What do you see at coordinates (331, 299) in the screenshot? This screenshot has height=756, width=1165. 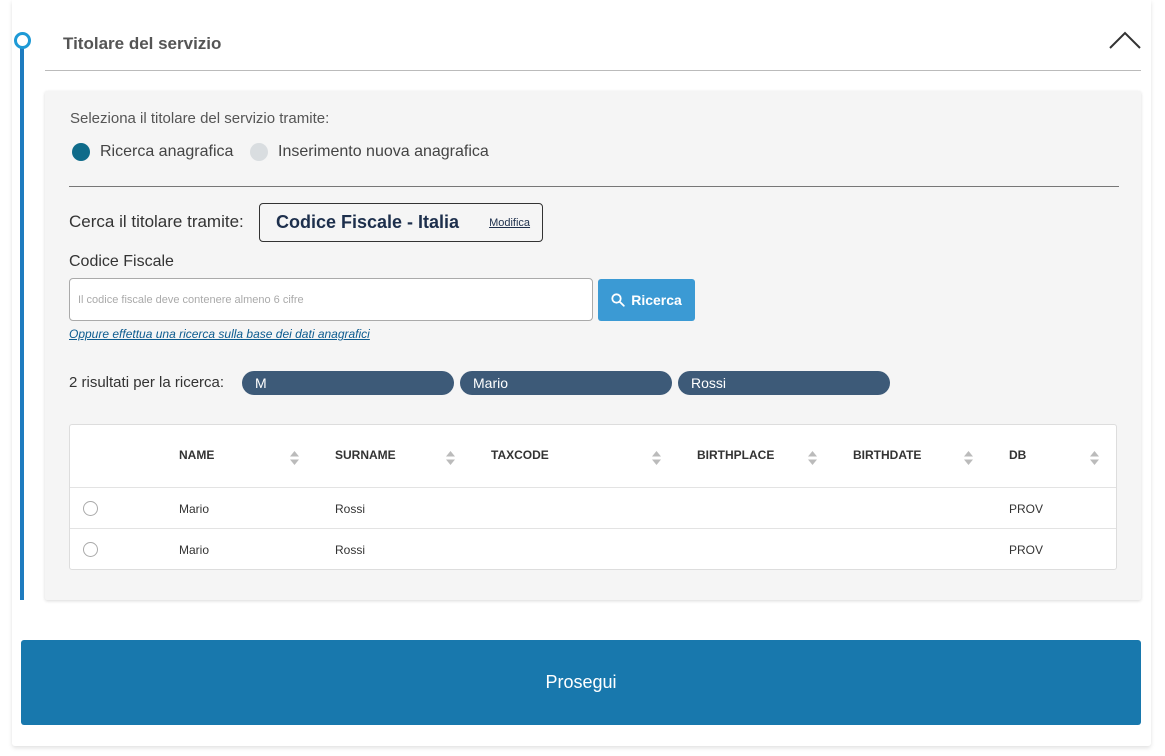 I see `codice-fiscale-input` at bounding box center [331, 299].